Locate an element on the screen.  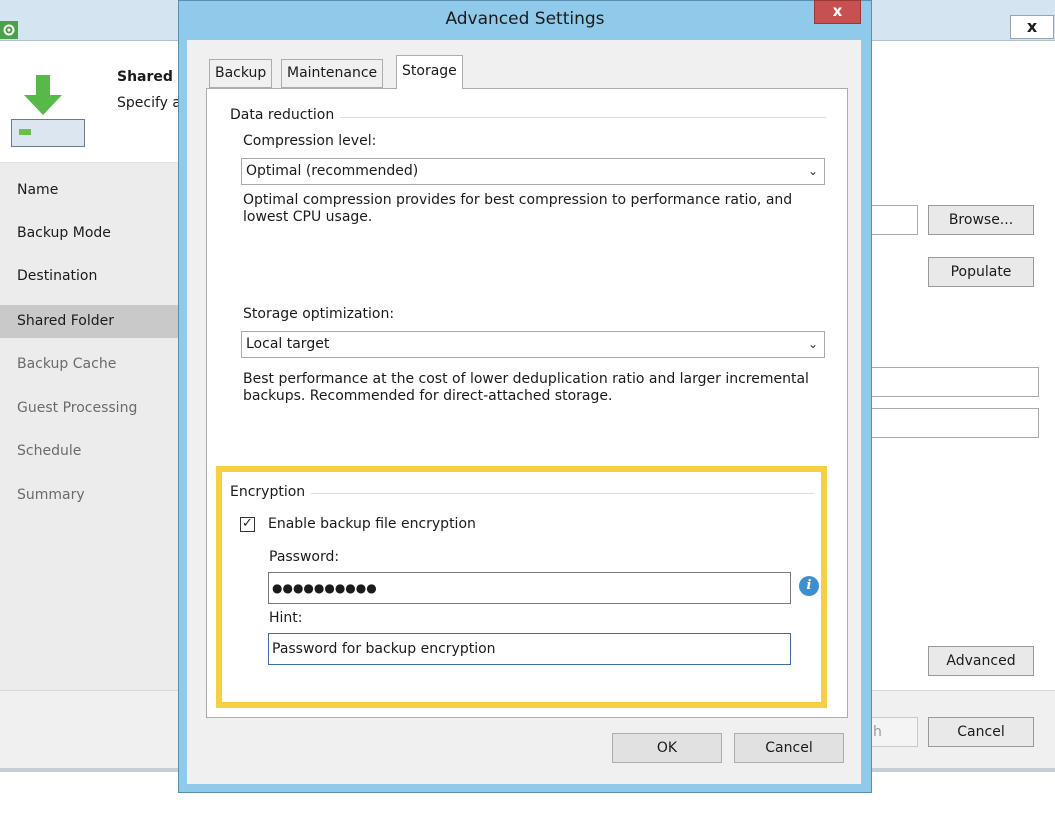
nav-item-name: Name is located at coordinates (90, 190).